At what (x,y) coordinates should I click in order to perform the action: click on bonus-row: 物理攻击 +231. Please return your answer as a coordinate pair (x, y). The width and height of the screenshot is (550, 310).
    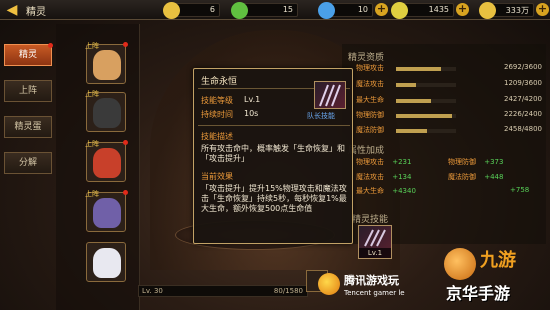
    Looking at the image, I should click on (384, 162).